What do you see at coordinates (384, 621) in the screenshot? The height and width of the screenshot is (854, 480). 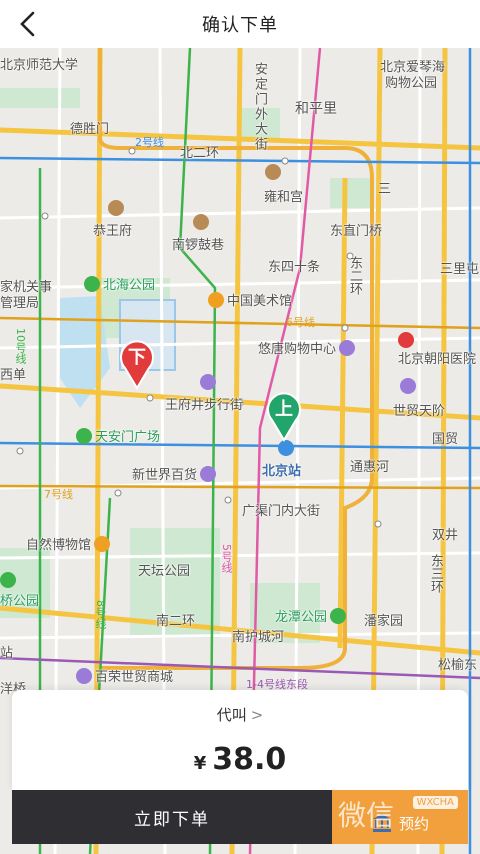 I see `label-panjiayuan: 潘家园` at bounding box center [384, 621].